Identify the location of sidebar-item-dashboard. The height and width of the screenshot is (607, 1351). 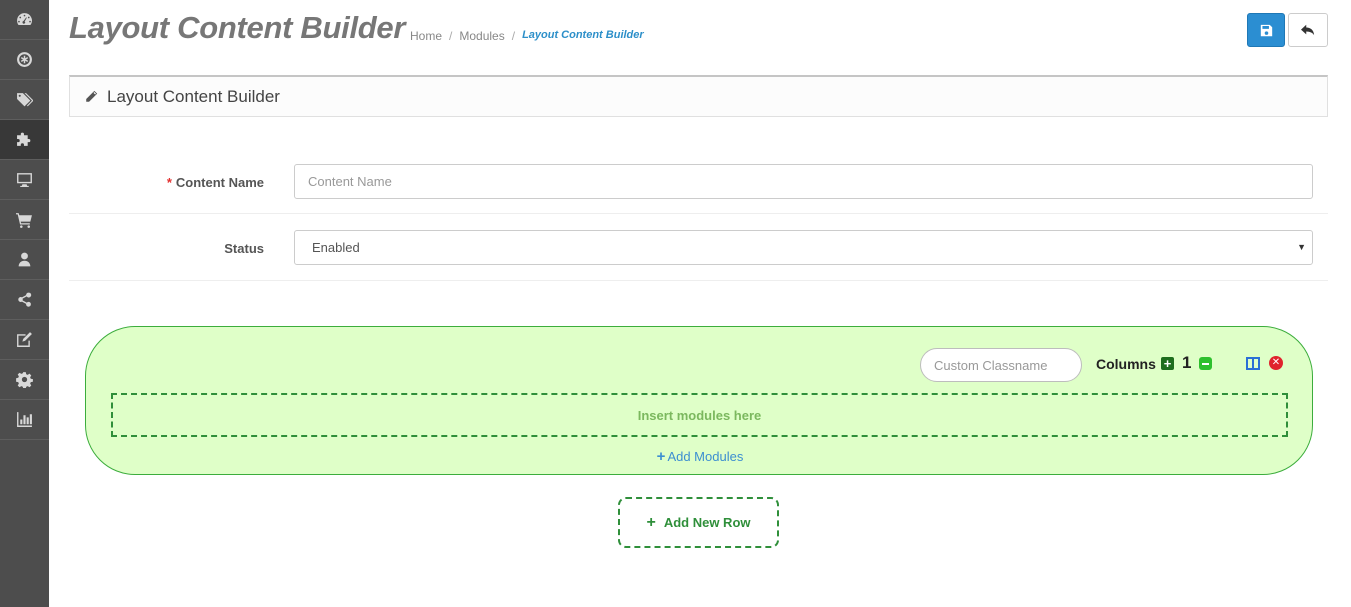
(24, 20).